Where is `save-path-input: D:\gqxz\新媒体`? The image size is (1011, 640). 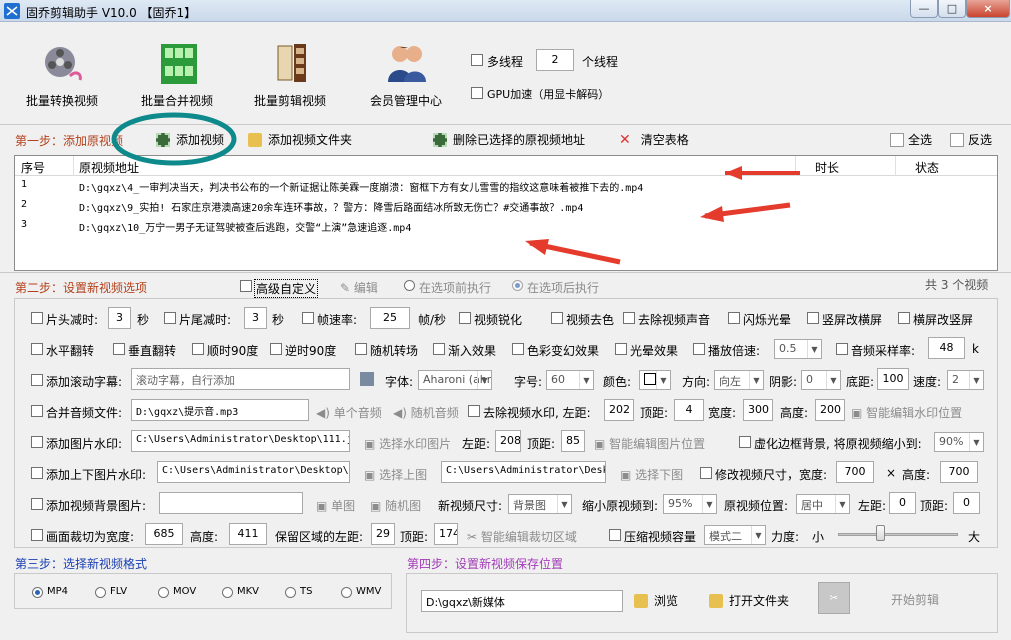
save-path-input: D:\gqxz\新媒体 is located at coordinates (522, 601).